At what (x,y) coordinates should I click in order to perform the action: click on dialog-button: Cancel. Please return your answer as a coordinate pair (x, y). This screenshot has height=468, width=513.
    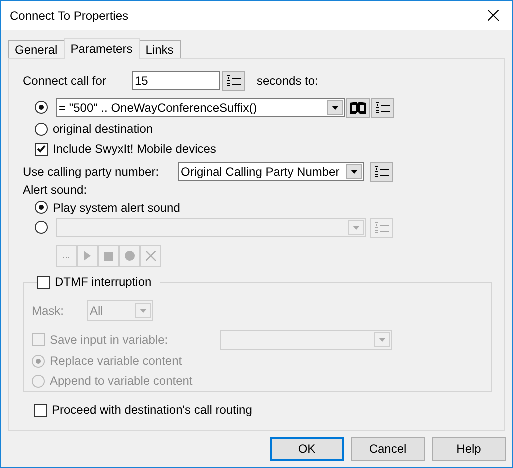
    Looking at the image, I should click on (388, 449).